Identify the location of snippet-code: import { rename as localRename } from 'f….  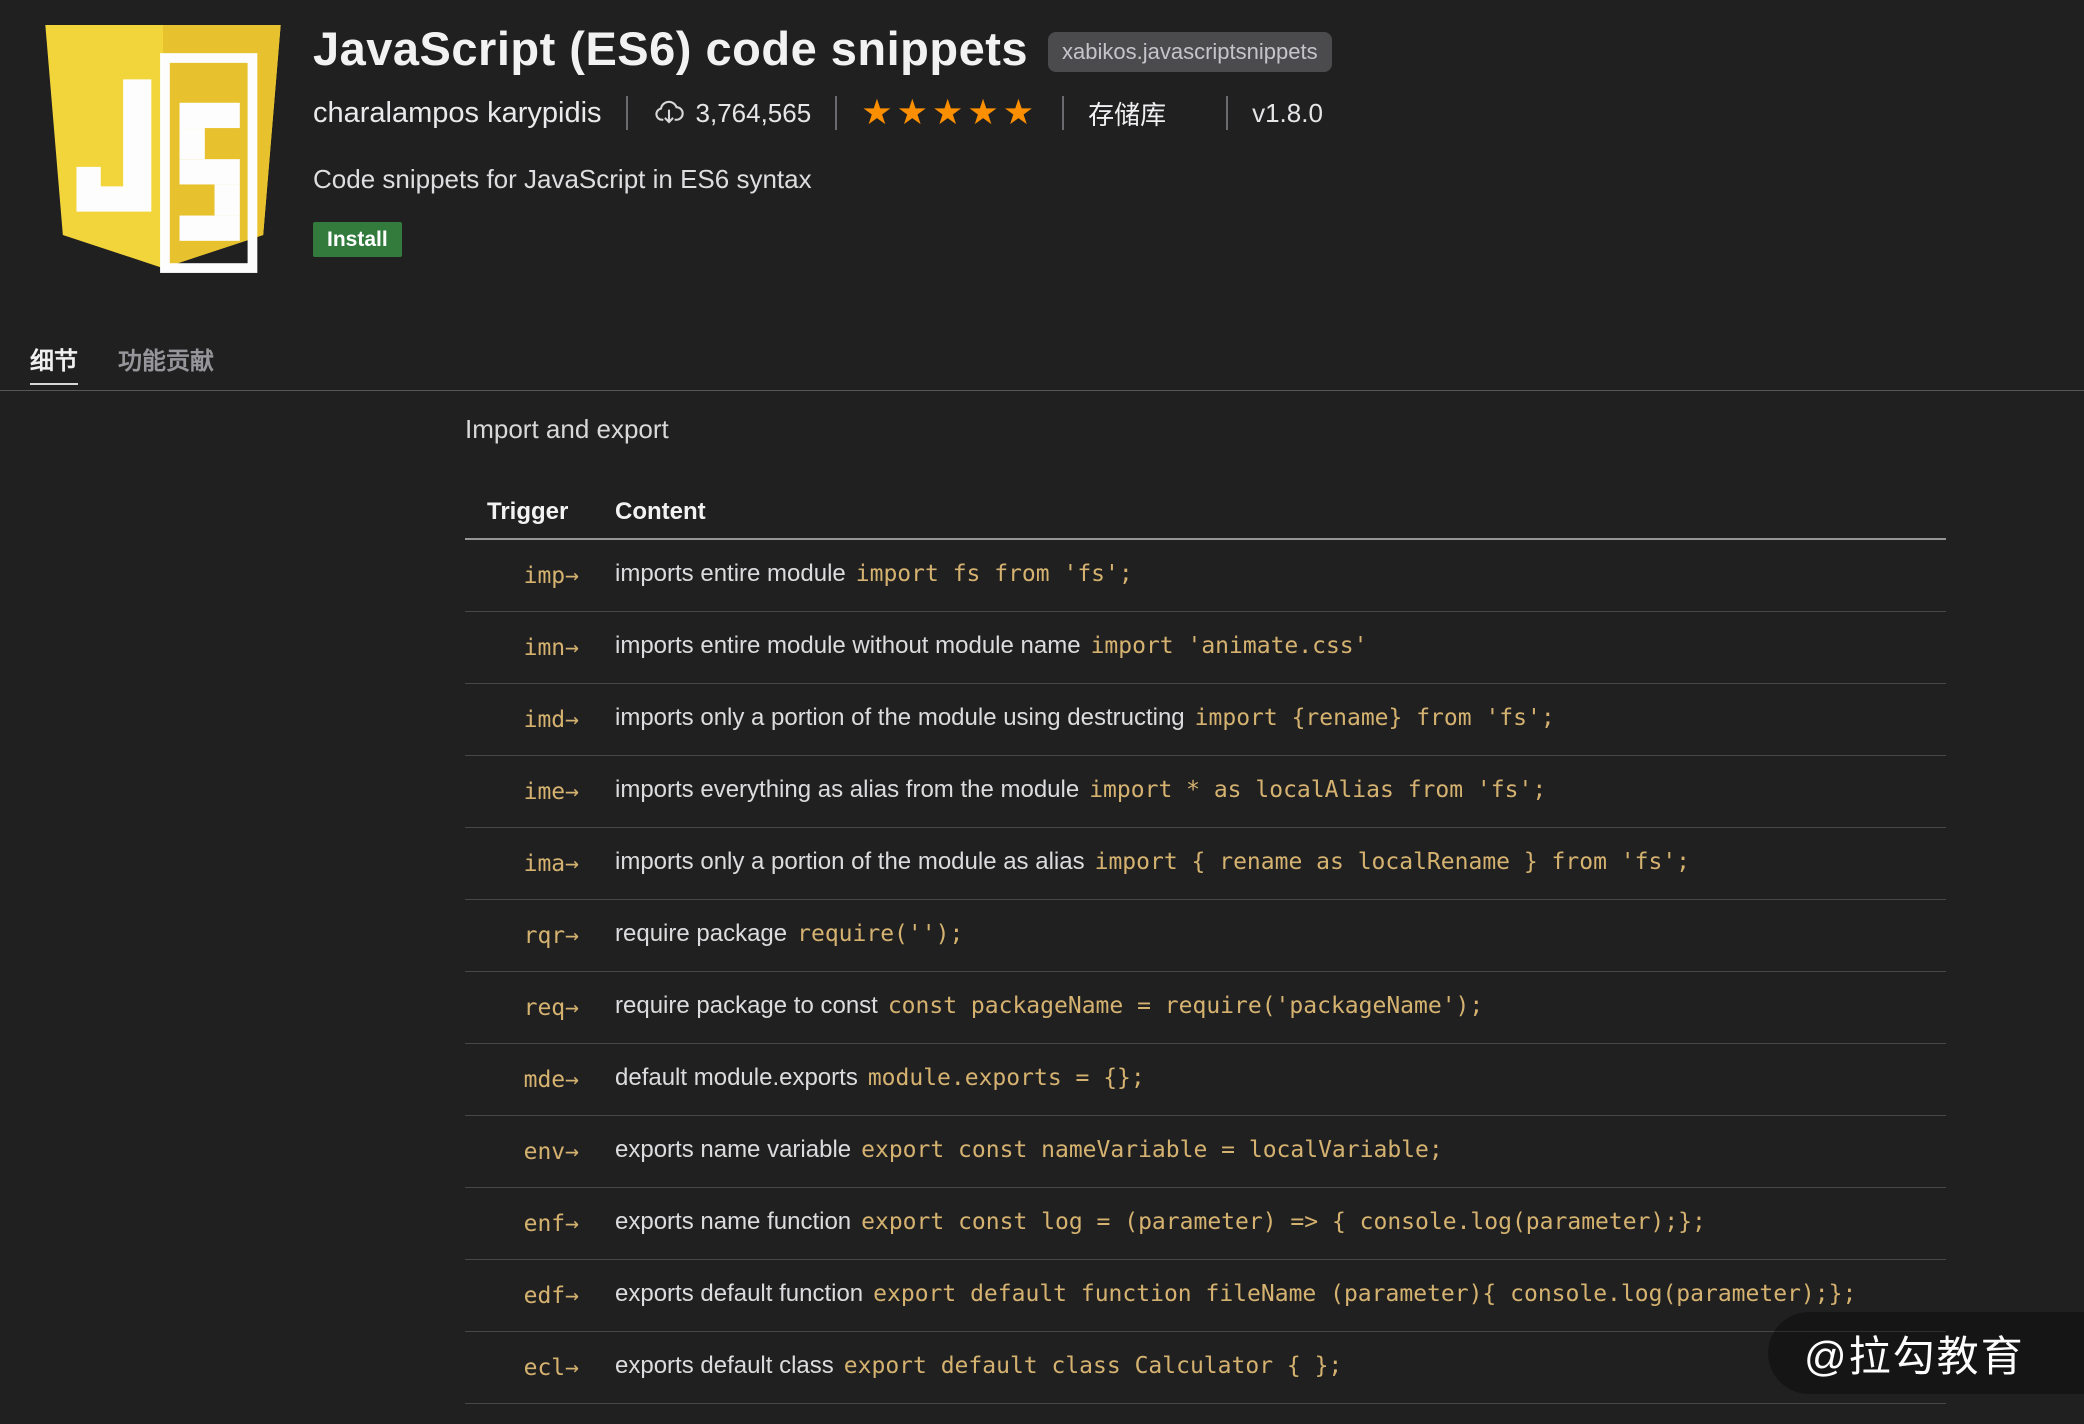
(1392, 862).